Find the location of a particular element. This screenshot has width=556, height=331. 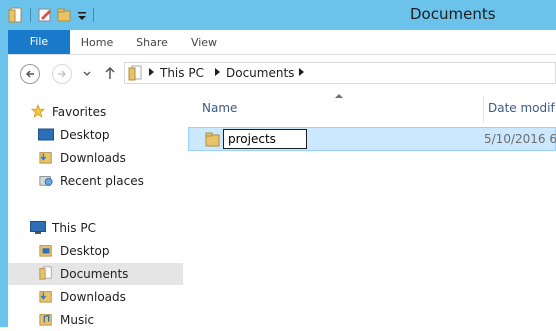

breadcrumb-this-pc: This PC is located at coordinates (182, 73).